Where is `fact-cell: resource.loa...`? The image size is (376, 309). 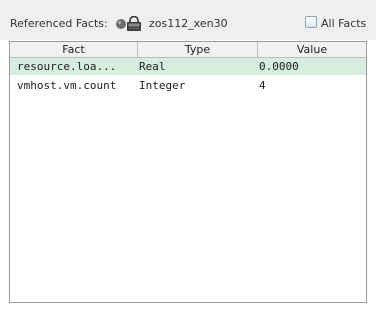
fact-cell: resource.loa... is located at coordinates (67, 66).